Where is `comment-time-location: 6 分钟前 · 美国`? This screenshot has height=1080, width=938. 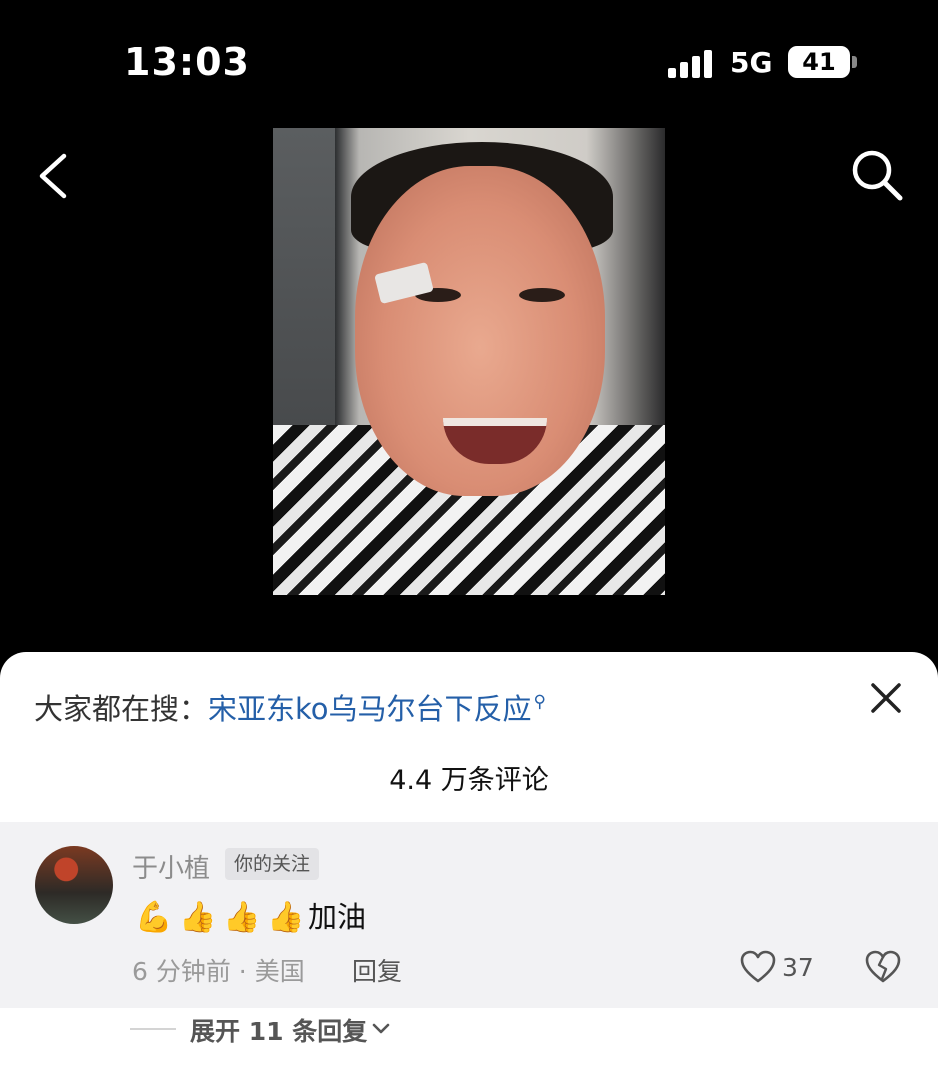
comment-time-location: 6 分钟前 · 美国 is located at coordinates (218, 971).